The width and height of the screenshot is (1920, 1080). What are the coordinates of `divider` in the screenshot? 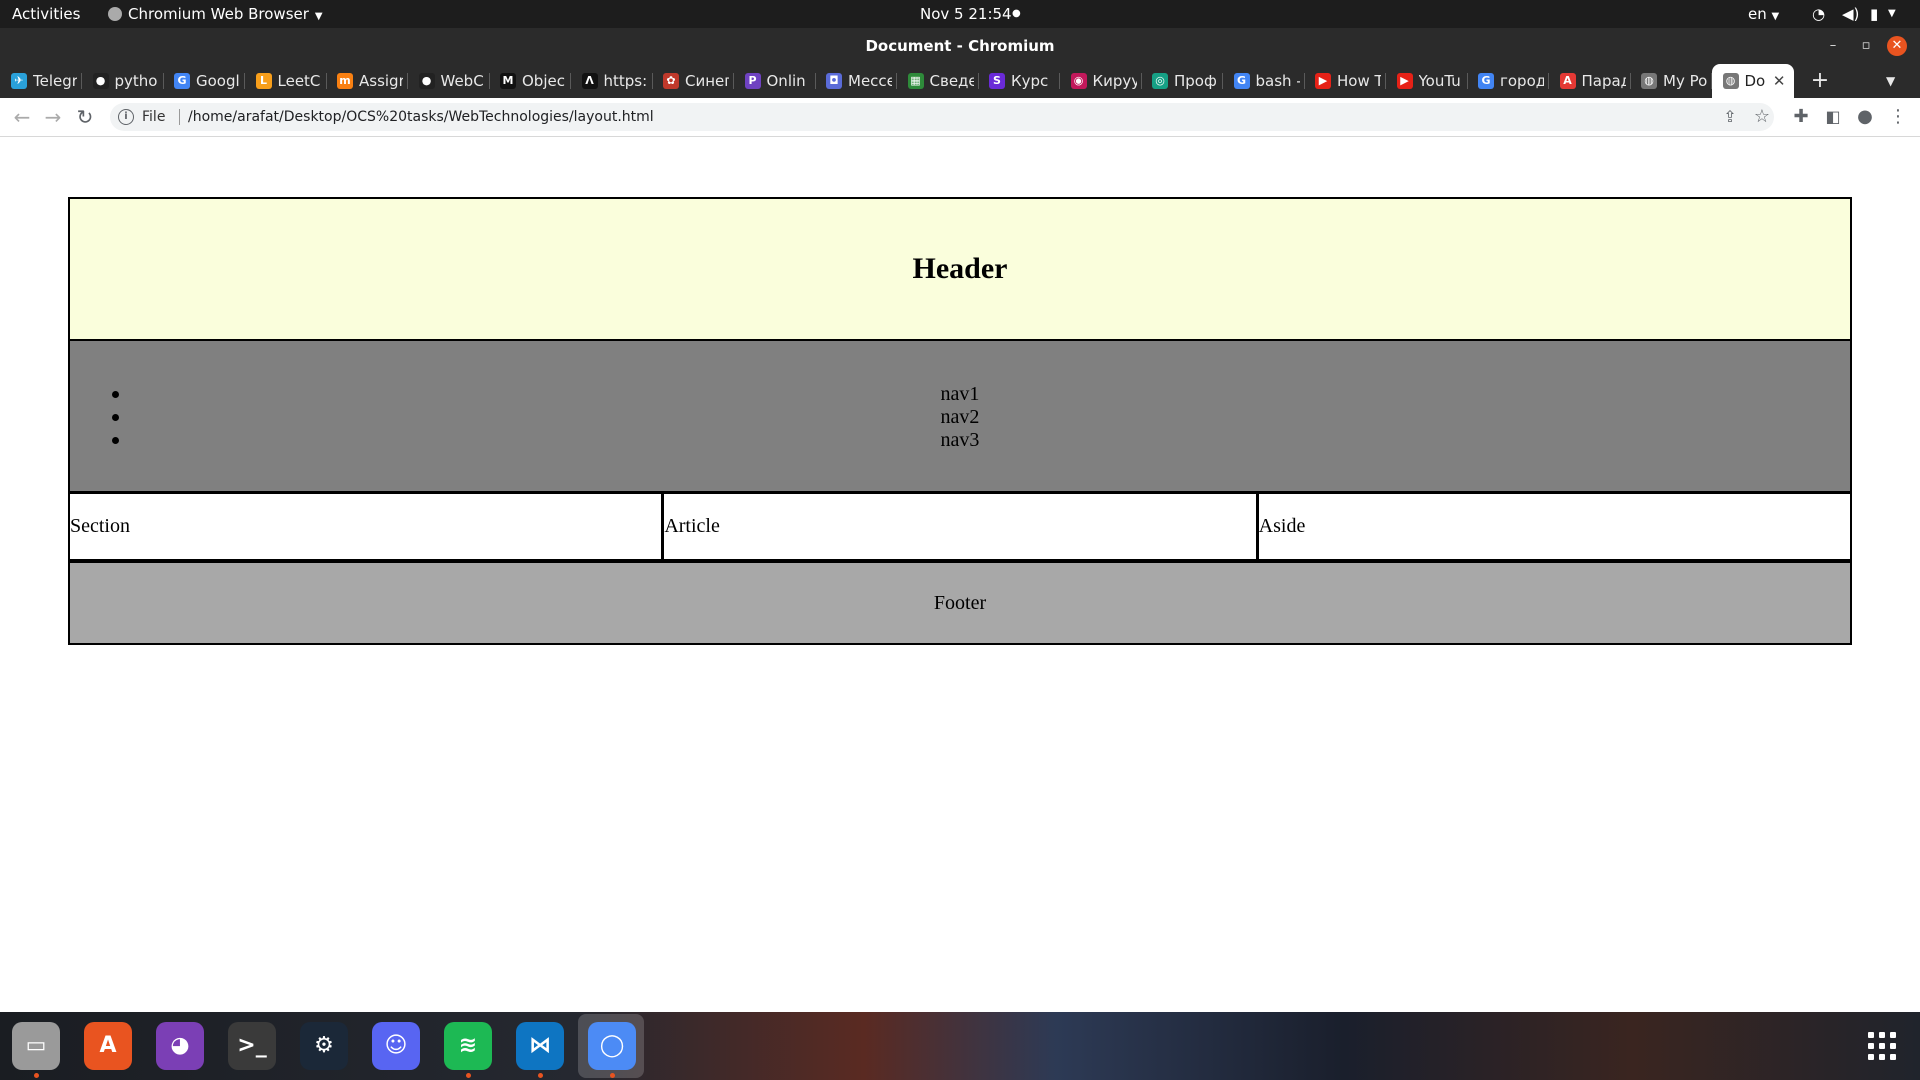 It's located at (179, 117).